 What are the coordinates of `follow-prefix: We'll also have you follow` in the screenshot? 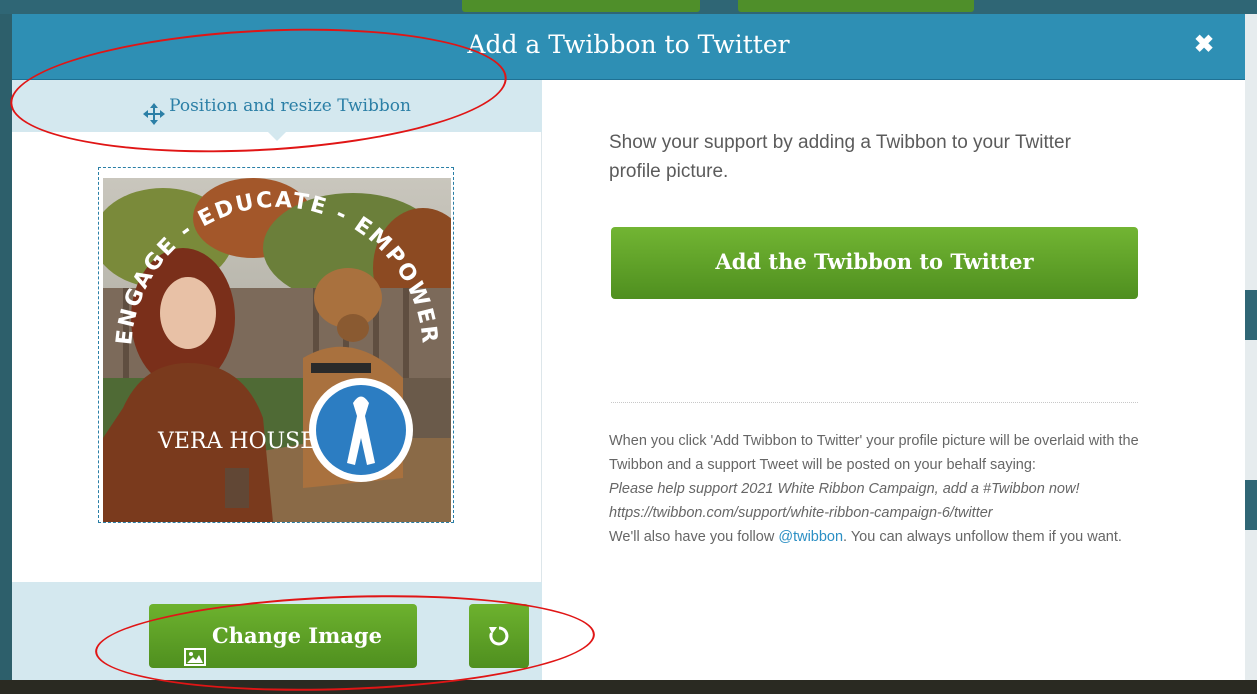 It's located at (694, 537).